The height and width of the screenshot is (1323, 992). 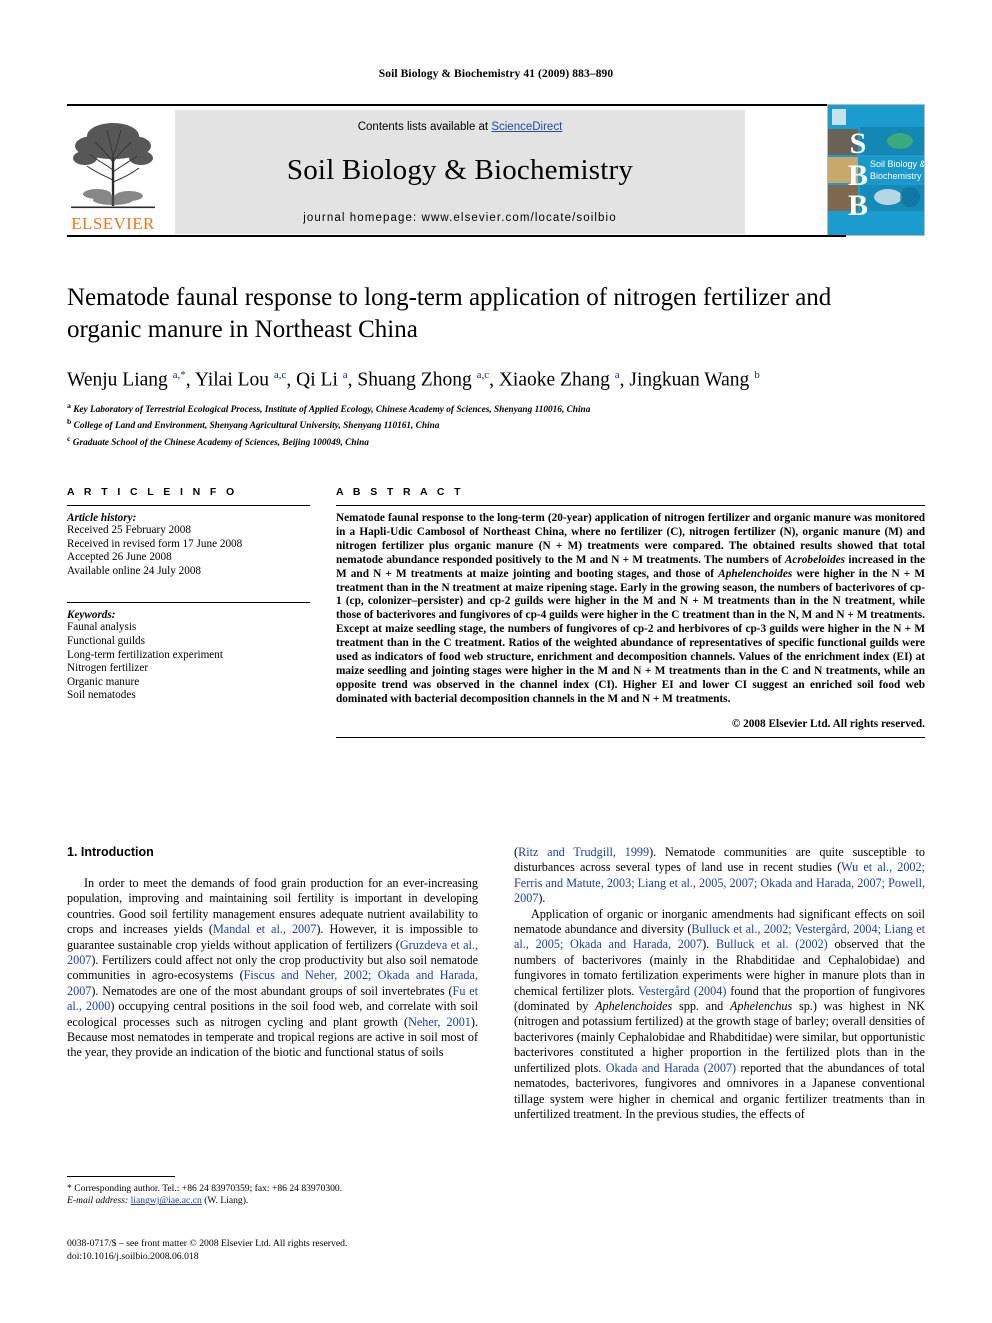 What do you see at coordinates (101, 695) in the screenshot?
I see `keyword-item: Soil nematodes` at bounding box center [101, 695].